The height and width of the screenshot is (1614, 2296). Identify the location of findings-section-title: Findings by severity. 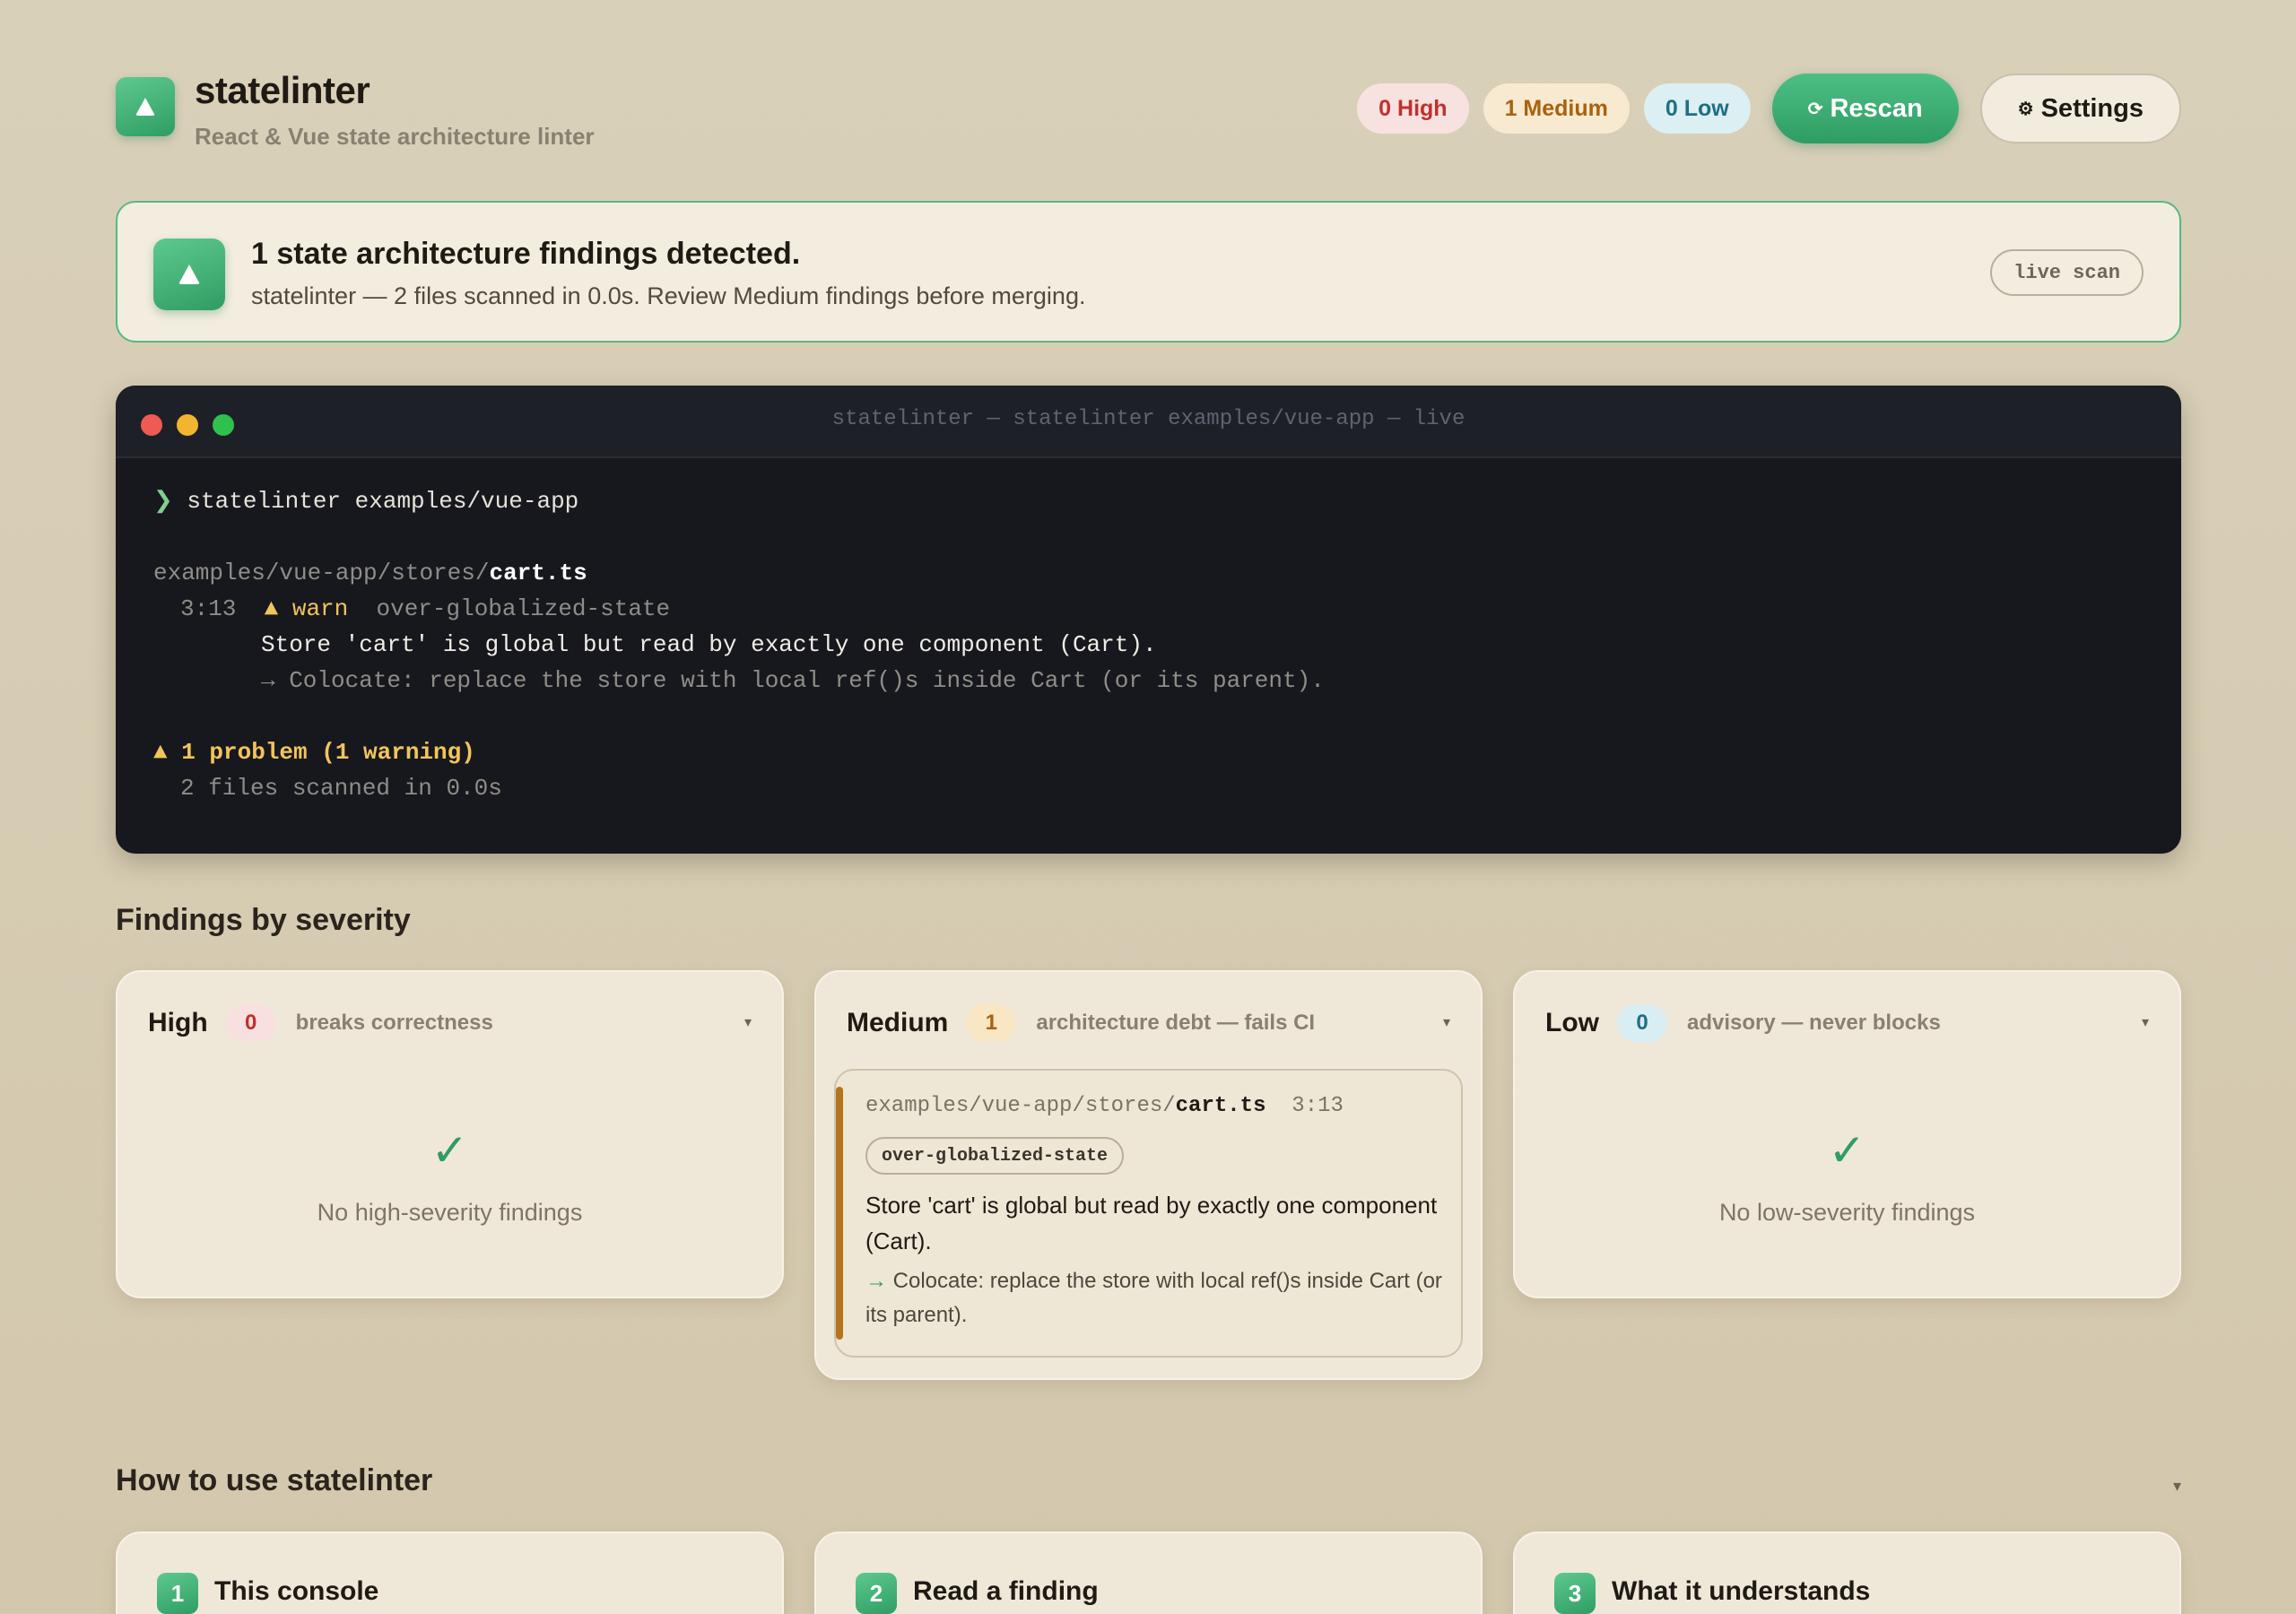
(263, 920).